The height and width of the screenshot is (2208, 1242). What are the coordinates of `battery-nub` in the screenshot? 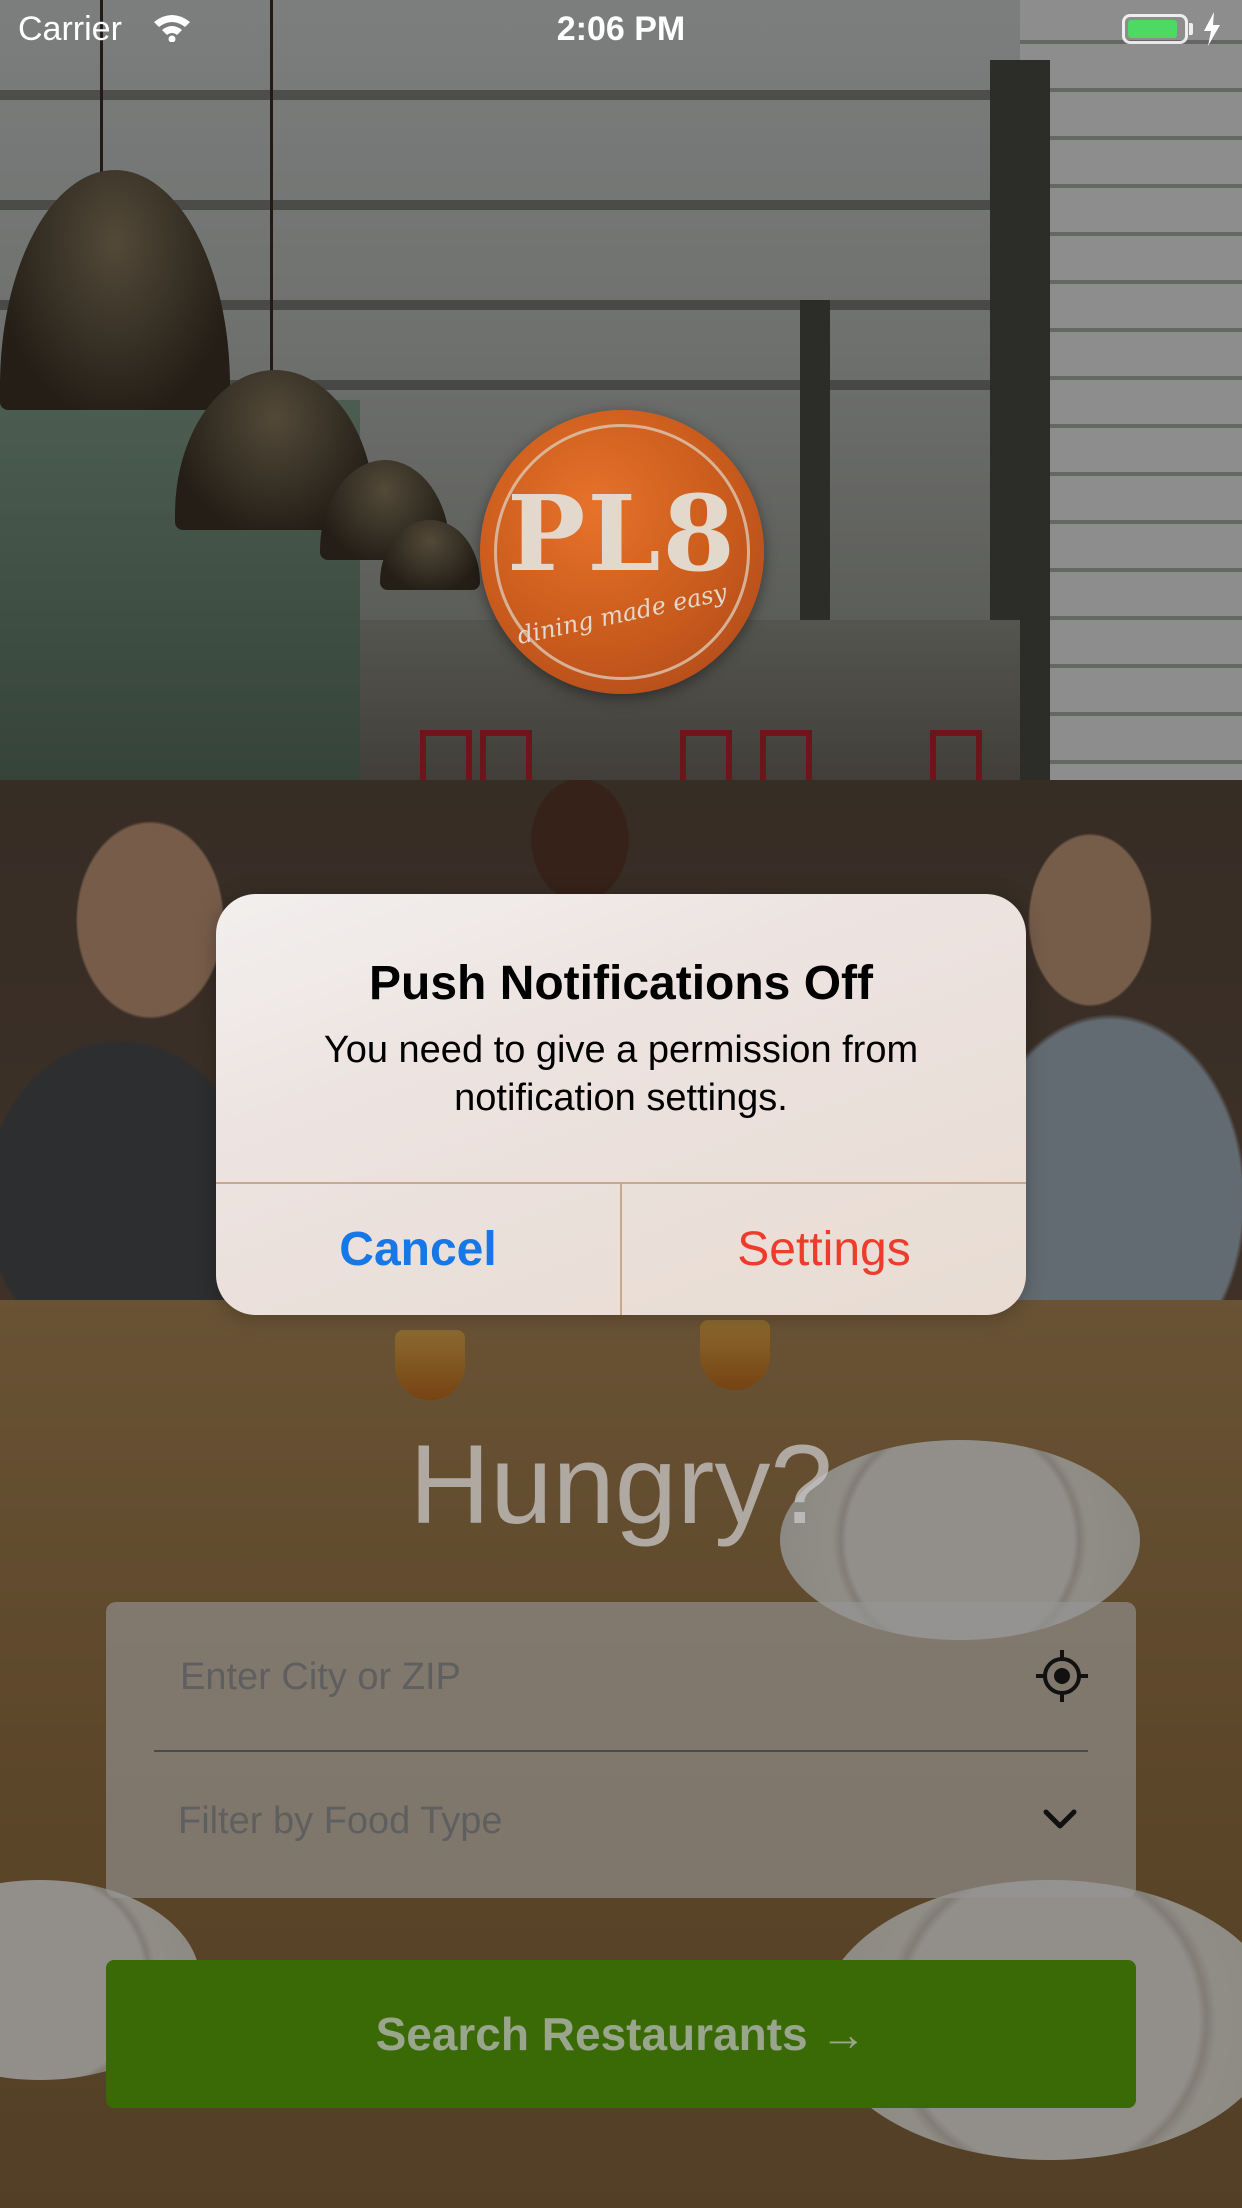 It's located at (1191, 29).